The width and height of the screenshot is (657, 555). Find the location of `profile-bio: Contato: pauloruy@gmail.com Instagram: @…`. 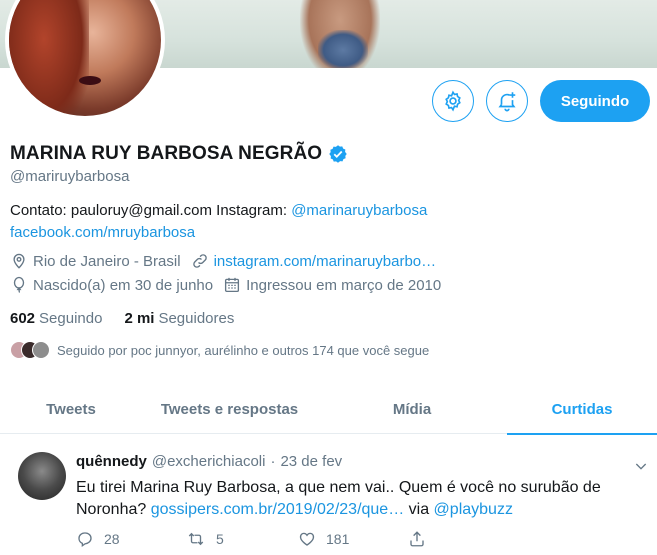

profile-bio: Contato: pauloruy@gmail.com Instagram: @… is located at coordinates (330, 222).